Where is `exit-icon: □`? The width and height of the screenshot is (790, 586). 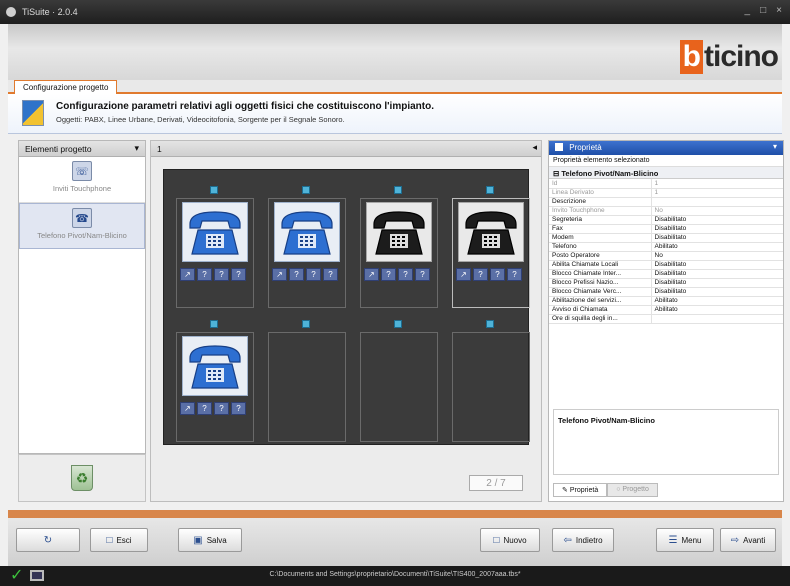 exit-icon: □ is located at coordinates (109, 540).